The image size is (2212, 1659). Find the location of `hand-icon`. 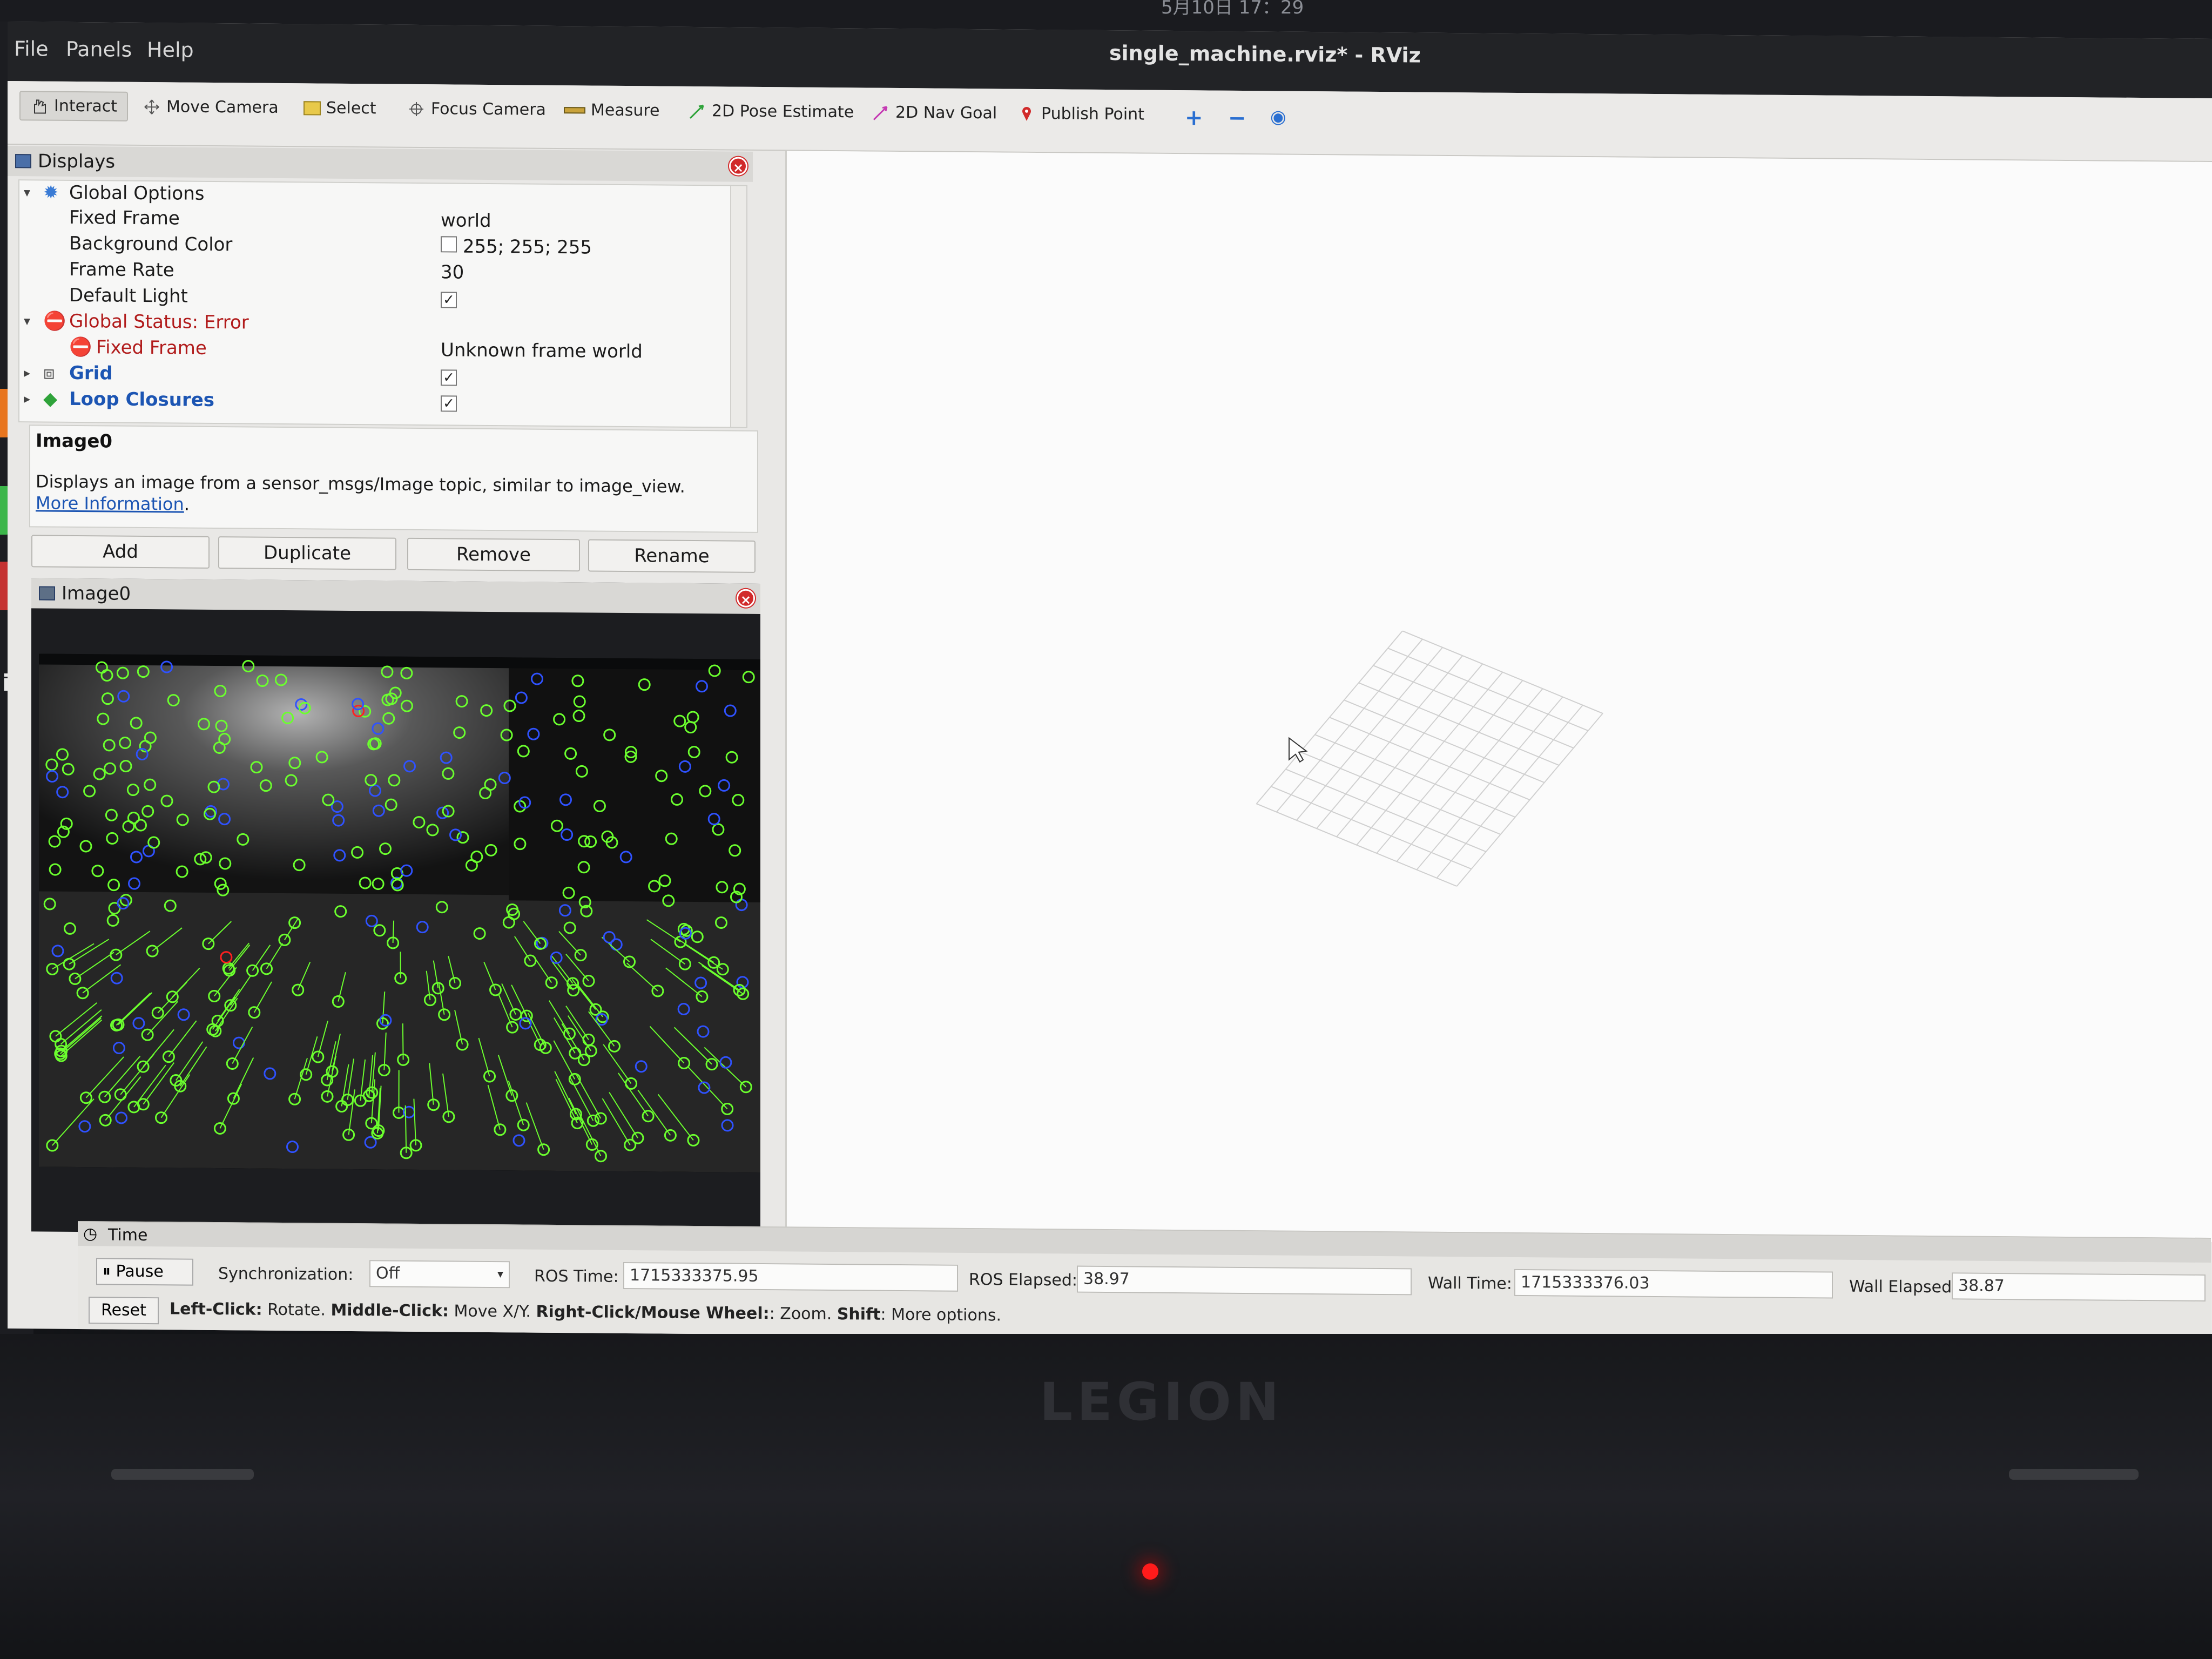

hand-icon is located at coordinates (40, 106).